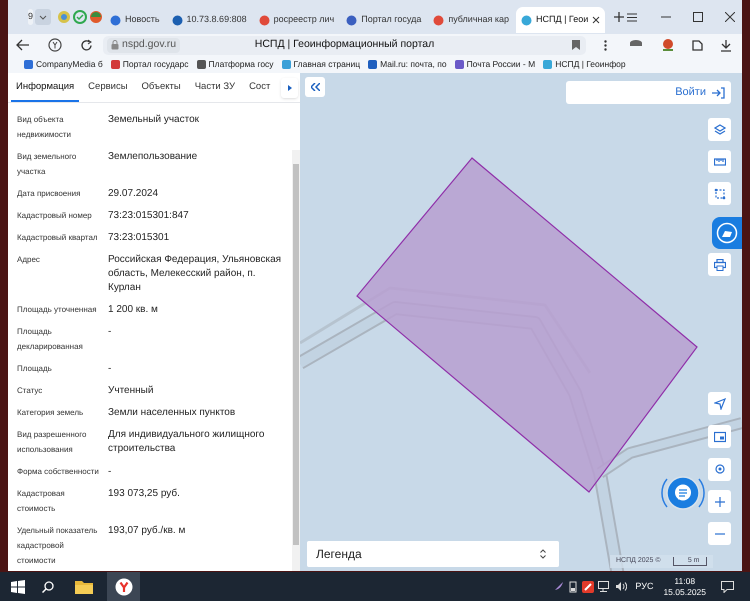 This screenshot has width=750, height=601. What do you see at coordinates (644, 587) in the screenshot?
I see `language-indicator: РУС` at bounding box center [644, 587].